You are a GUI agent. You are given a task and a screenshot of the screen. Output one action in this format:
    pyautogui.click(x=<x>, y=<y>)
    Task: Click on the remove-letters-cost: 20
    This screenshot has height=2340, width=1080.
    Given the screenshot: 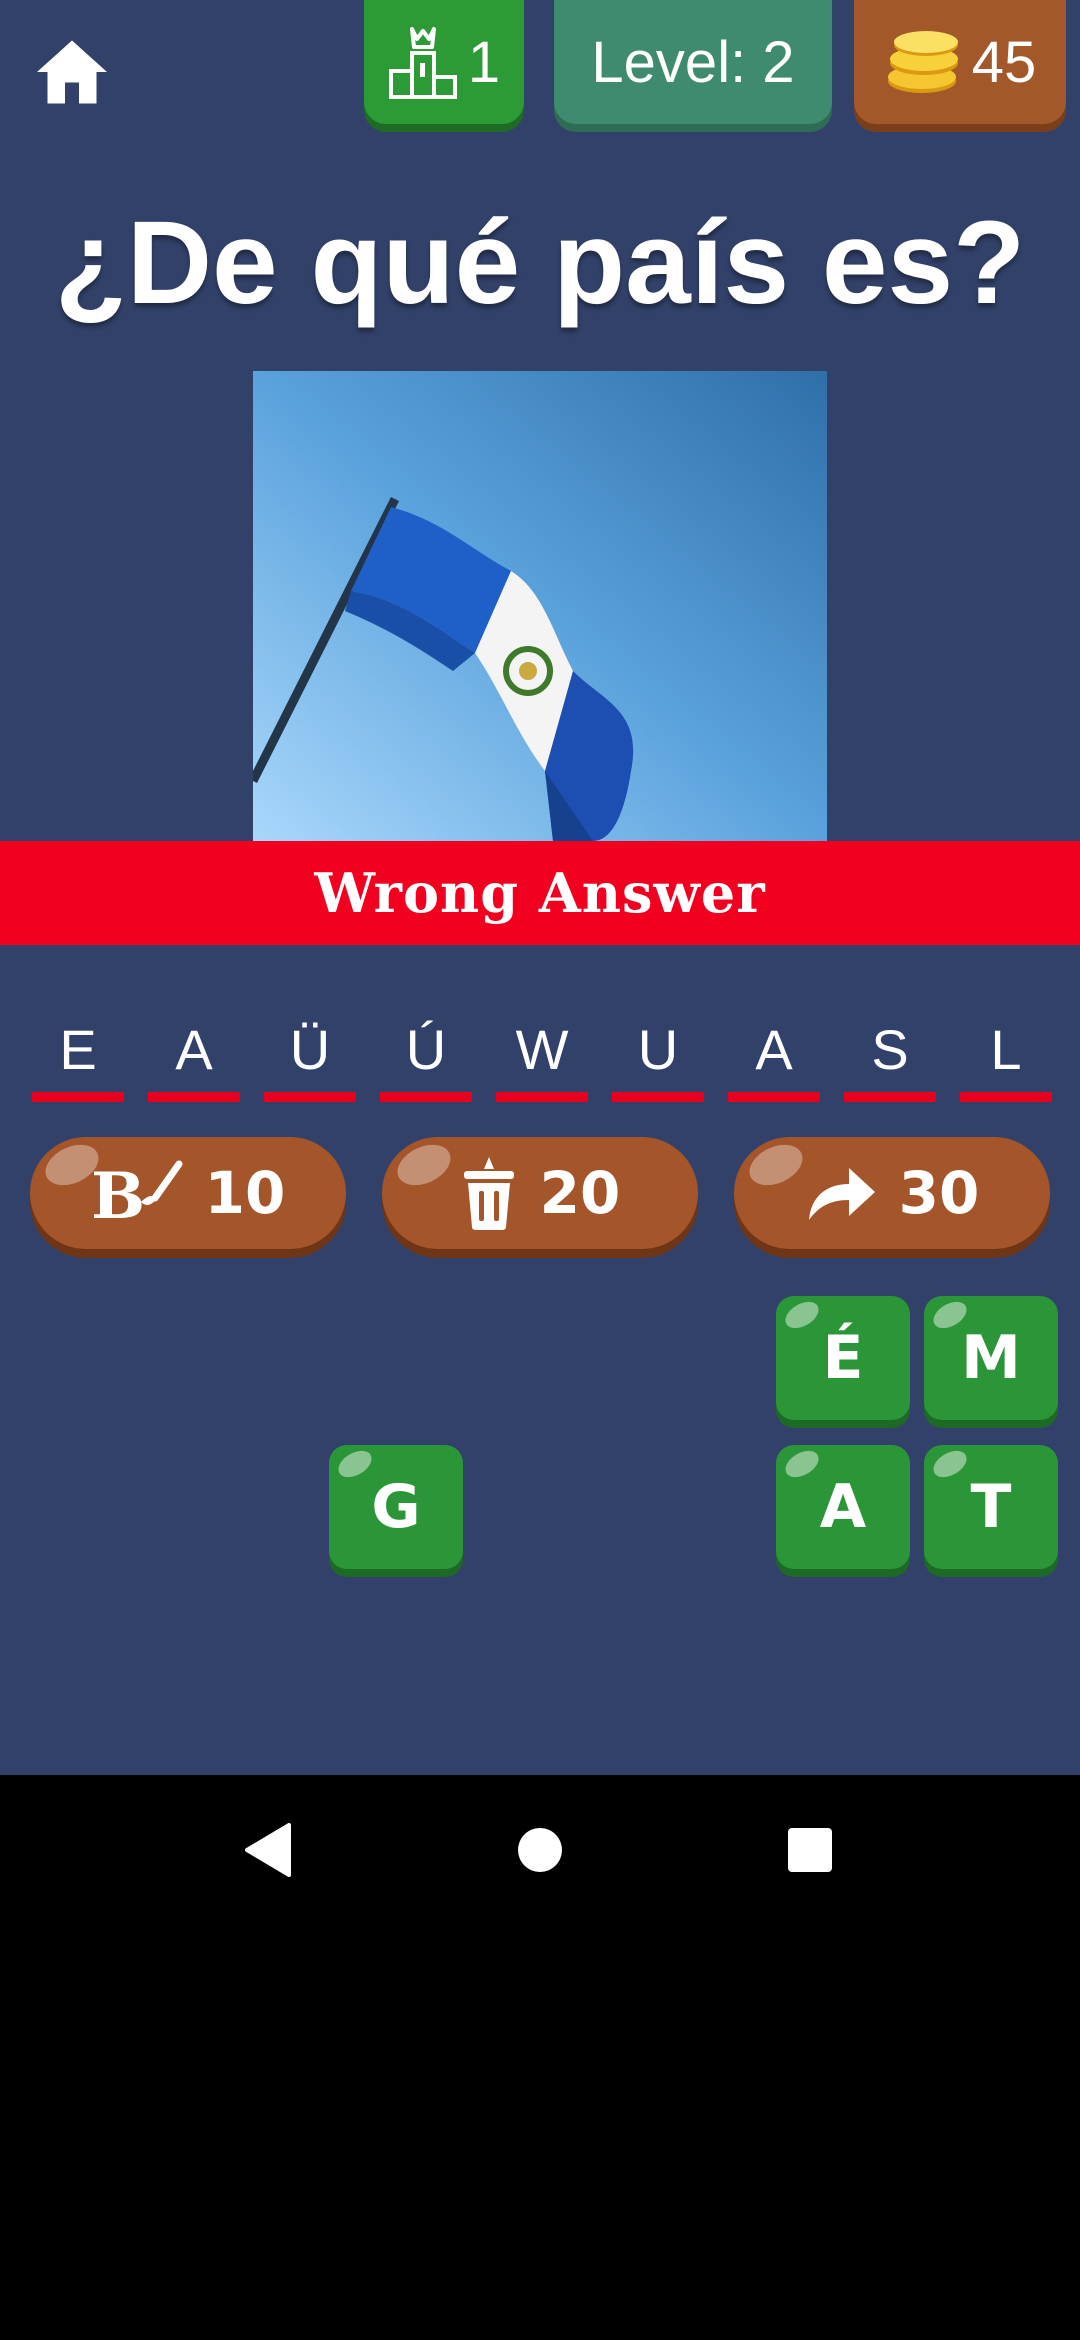 What is the action you would take?
    pyautogui.click(x=580, y=1193)
    